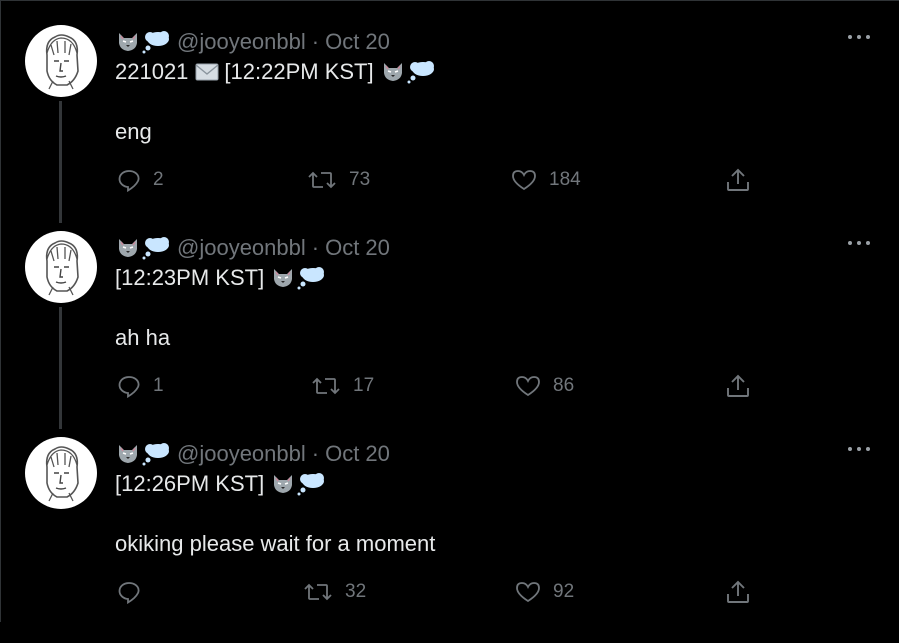 The image size is (899, 643). Describe the element at coordinates (299, 71) in the screenshot. I see `tweet-time: [12:22PM KST]` at that location.